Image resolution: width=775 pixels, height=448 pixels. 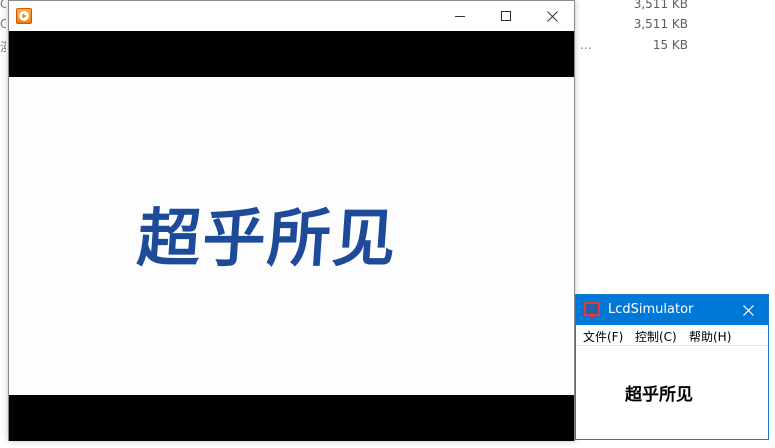 I want to click on close-button, so click(x=552, y=16).